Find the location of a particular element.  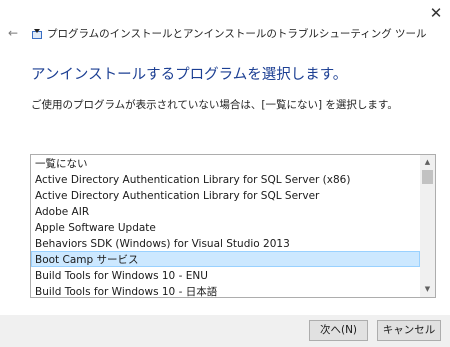

program-list-item: Build Tools for Windows 10 - ENU is located at coordinates (225, 275).